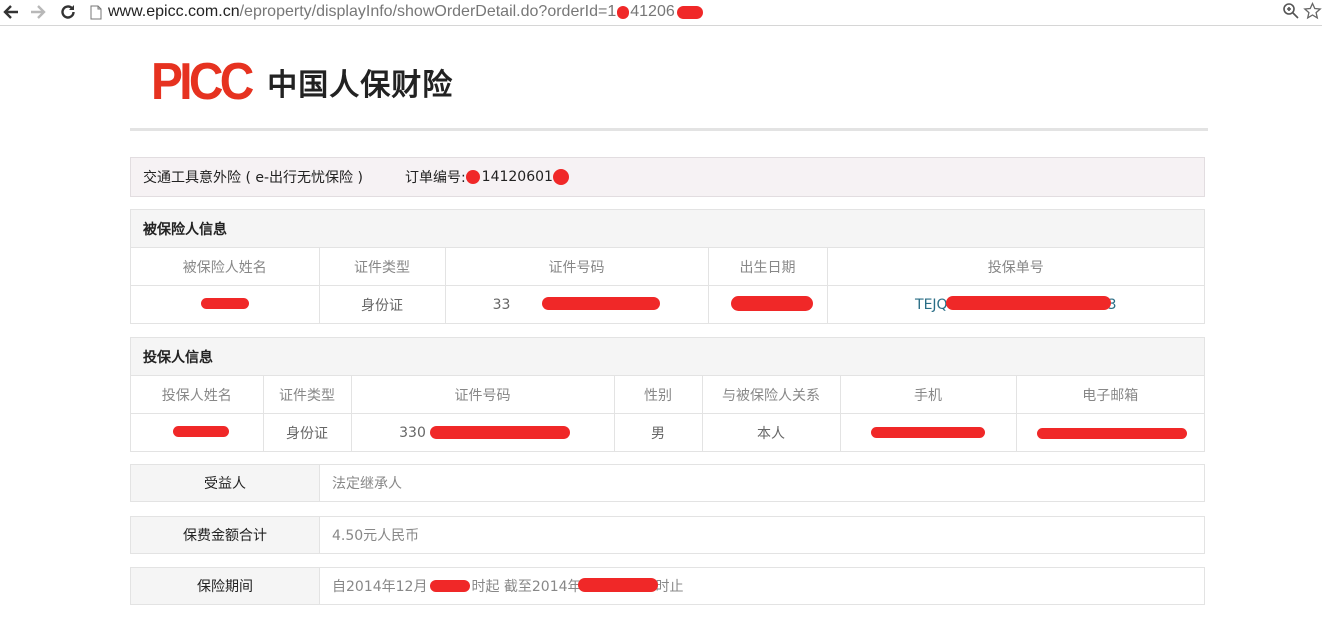  Describe the element at coordinates (197, 395) in the screenshot. I see `column-header: 投保人姓名` at that location.